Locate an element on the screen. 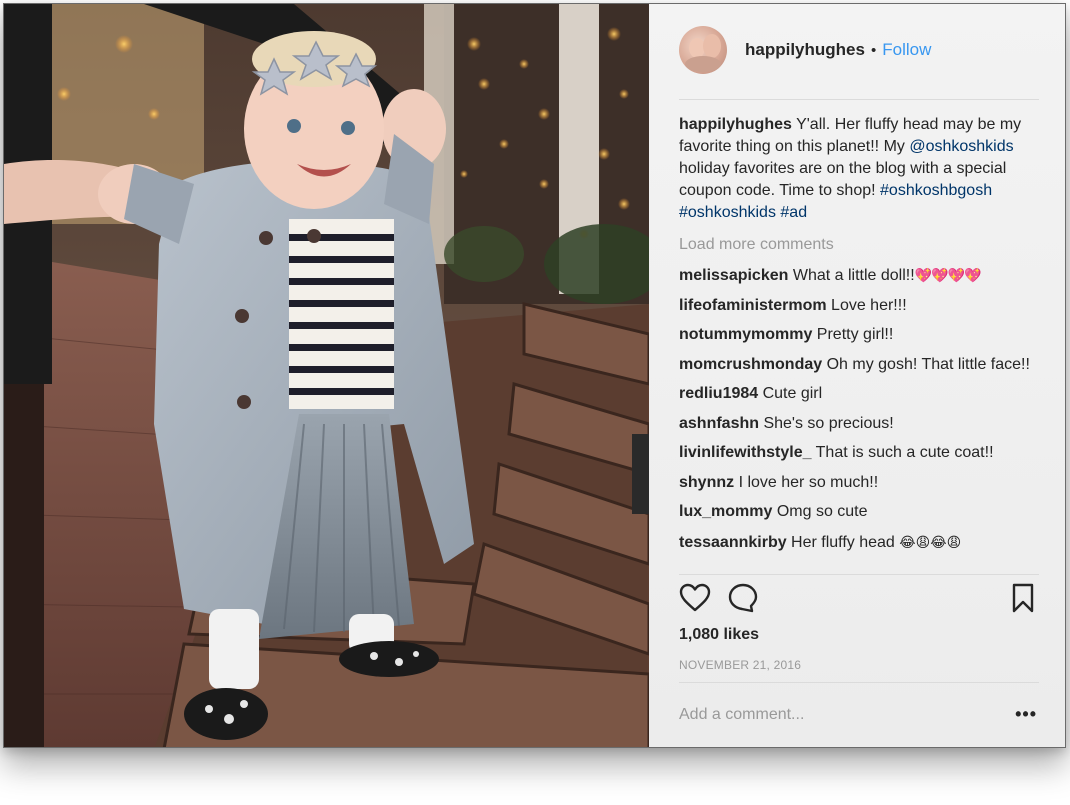 The width and height of the screenshot is (1070, 805). comment-text: She's so precious! is located at coordinates (826, 423).